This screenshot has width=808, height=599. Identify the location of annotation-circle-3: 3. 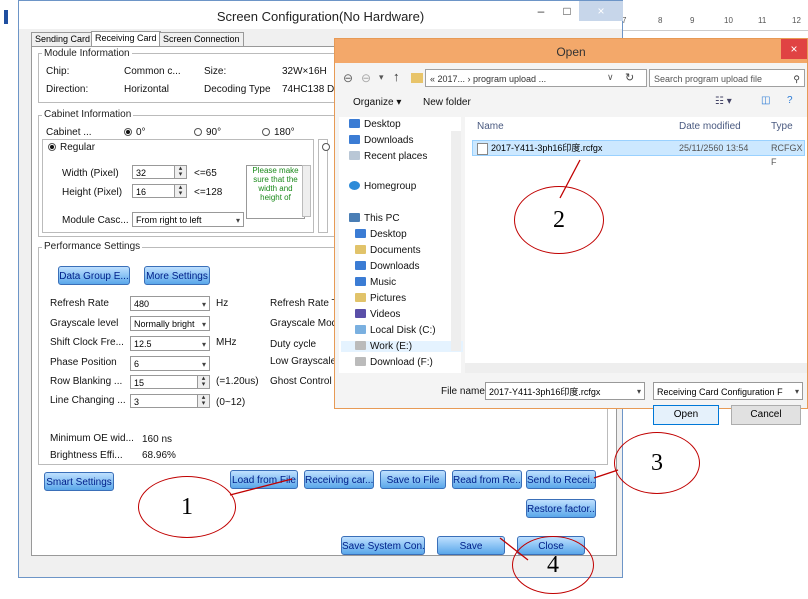
(657, 463).